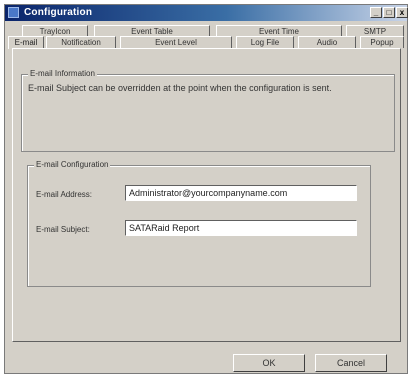 Image resolution: width=411 pixels, height=376 pixels. What do you see at coordinates (72, 164) in the screenshot?
I see `email-configuration-legend: E-mail Configuration` at bounding box center [72, 164].